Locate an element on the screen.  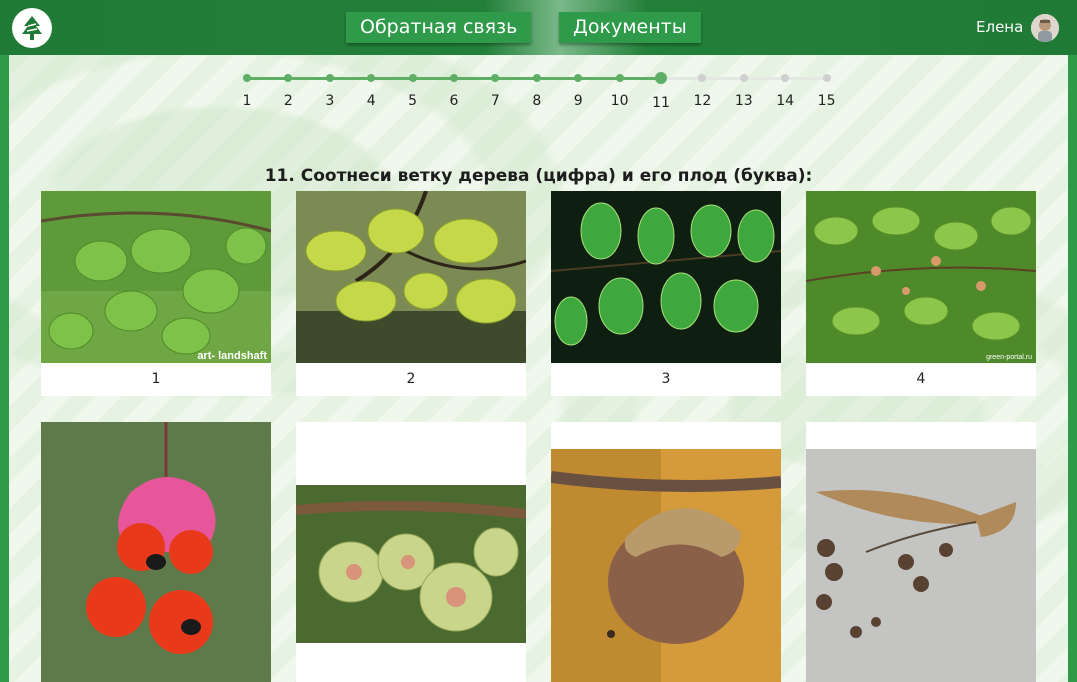
stepper-step-9: 9 is located at coordinates (578, 101).